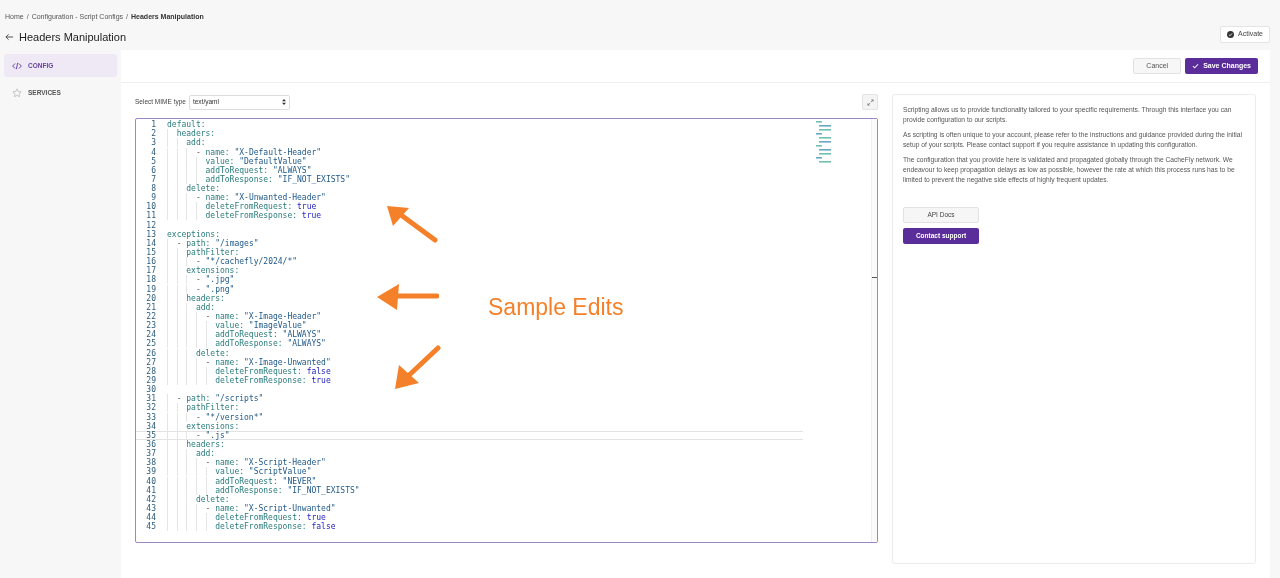 This screenshot has height=578, width=1280. Describe the element at coordinates (150, 344) in the screenshot. I see `line-number: 25` at that location.